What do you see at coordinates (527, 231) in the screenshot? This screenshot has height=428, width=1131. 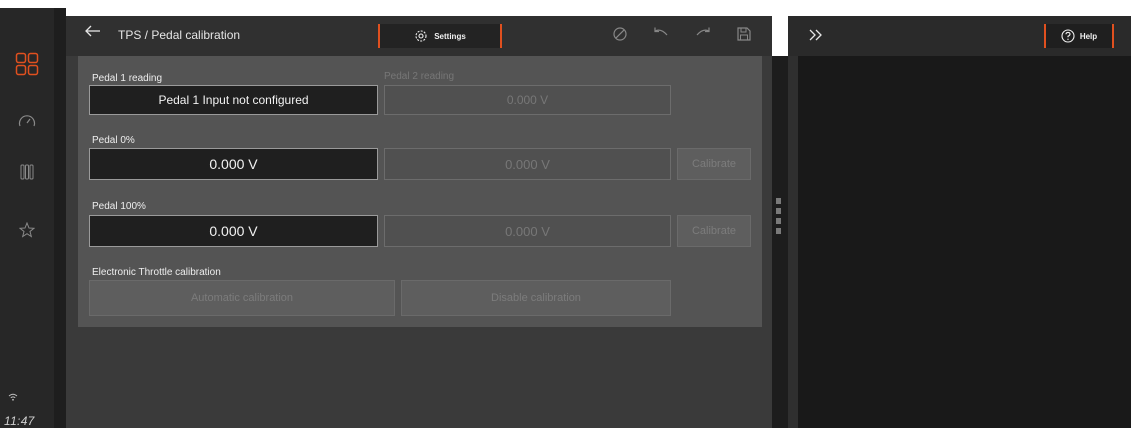 I see `pedal-100-value-2: 0.000 V` at bounding box center [527, 231].